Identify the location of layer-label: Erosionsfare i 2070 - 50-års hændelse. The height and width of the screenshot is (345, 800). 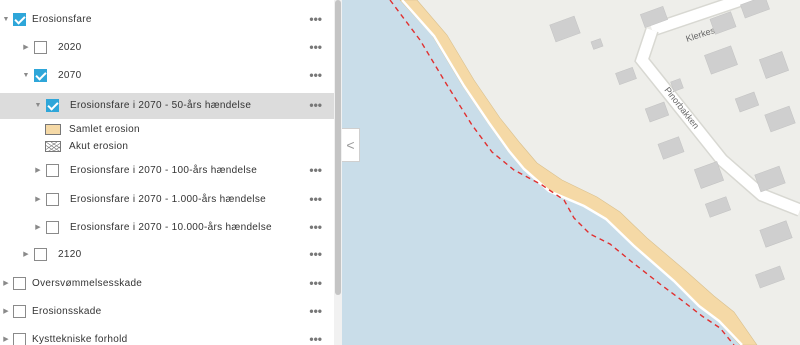
(161, 105).